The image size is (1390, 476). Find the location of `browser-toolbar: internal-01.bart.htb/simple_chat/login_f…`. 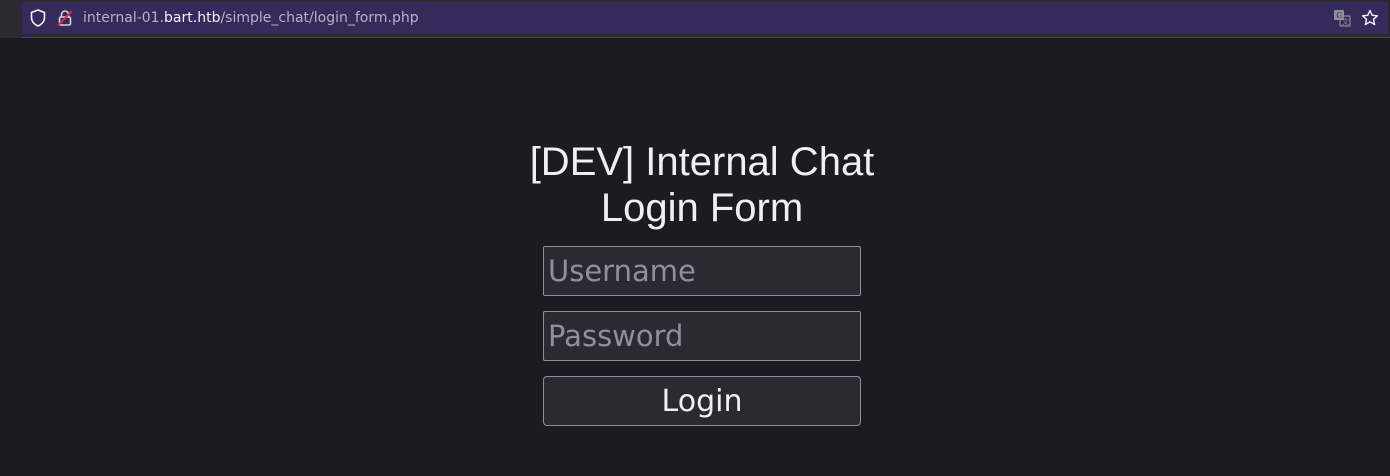

browser-toolbar: internal-01.bart.htb/simple_chat/login_f… is located at coordinates (695, 19).